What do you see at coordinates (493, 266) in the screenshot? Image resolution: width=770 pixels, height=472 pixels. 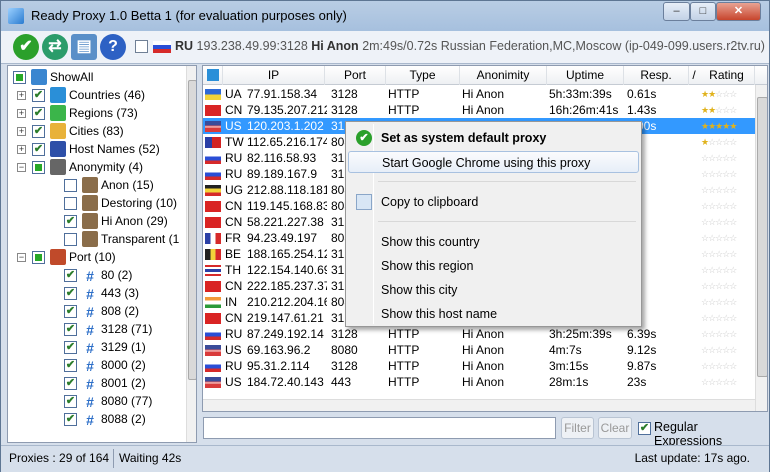 I see `menu-show-region: Show this region` at bounding box center [493, 266].